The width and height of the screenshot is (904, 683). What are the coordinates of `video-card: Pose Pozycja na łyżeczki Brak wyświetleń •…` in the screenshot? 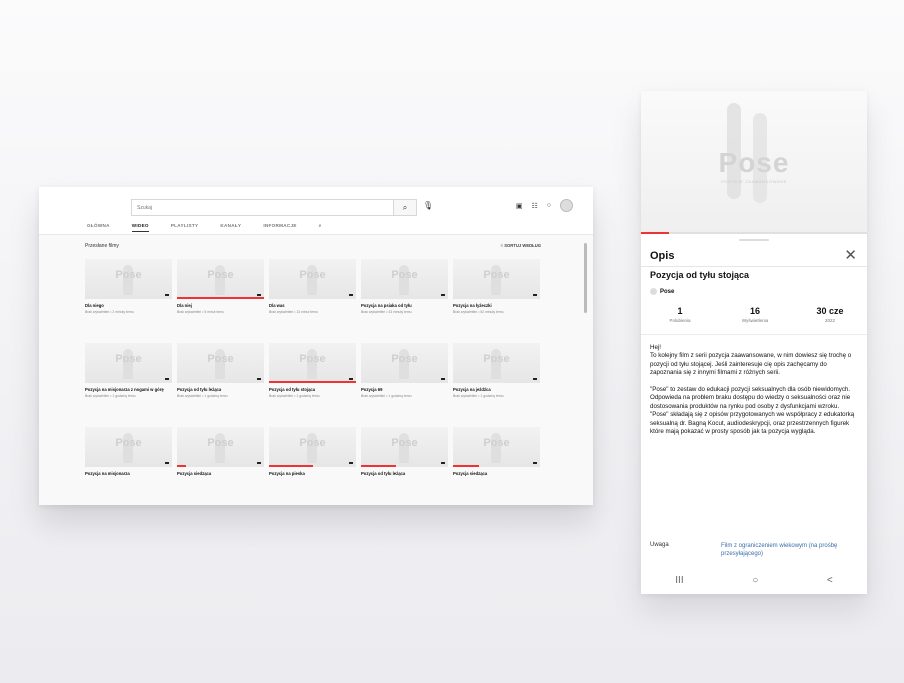 It's located at (496, 298).